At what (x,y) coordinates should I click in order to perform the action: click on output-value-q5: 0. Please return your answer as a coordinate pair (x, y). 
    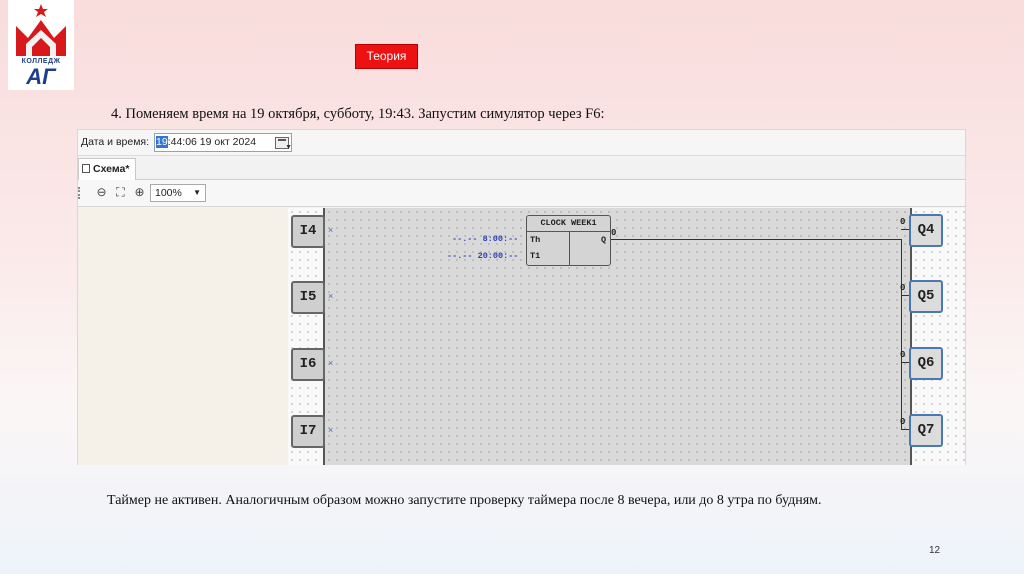
    Looking at the image, I should click on (903, 288).